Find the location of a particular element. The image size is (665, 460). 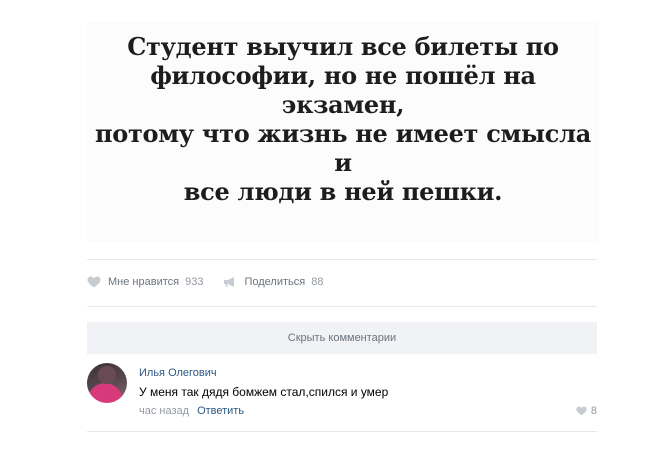

like-label: Мне нравится is located at coordinates (144, 282).